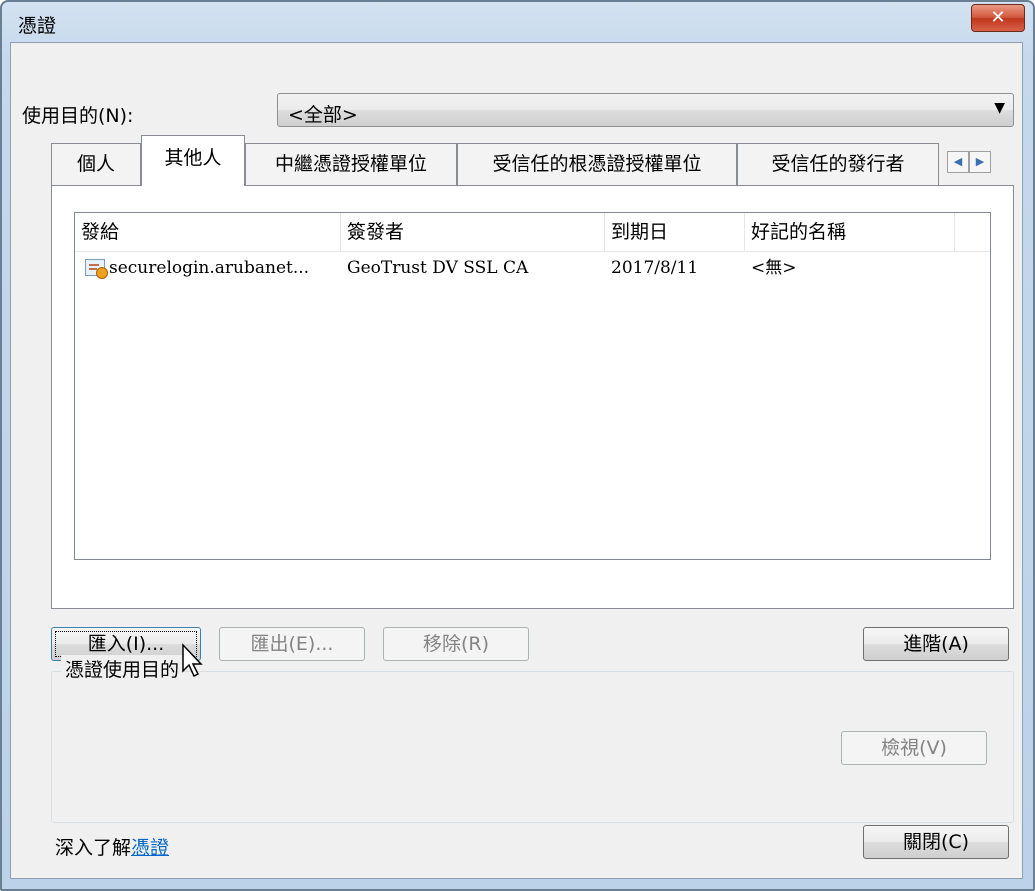  I want to click on tab-label: 中繼憑證授權單位, so click(350, 164).